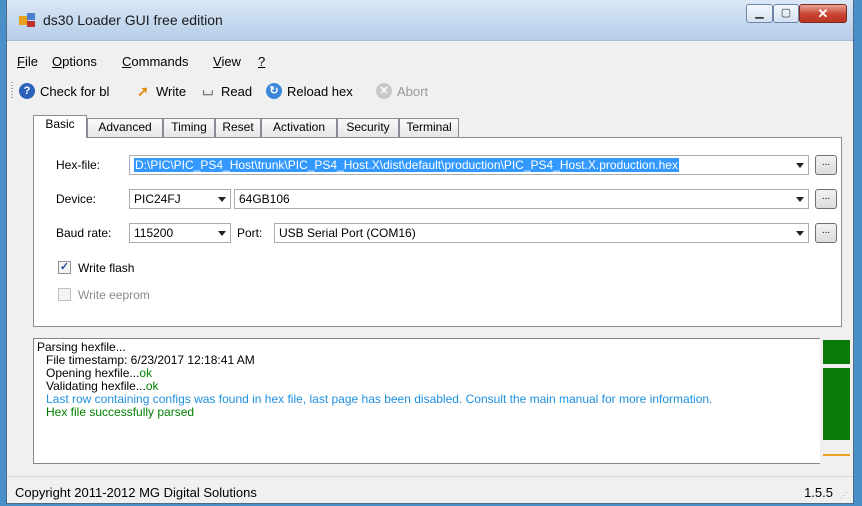 This screenshot has height=506, width=862. What do you see at coordinates (74, 61) in the screenshot?
I see `menu-options: Options` at bounding box center [74, 61].